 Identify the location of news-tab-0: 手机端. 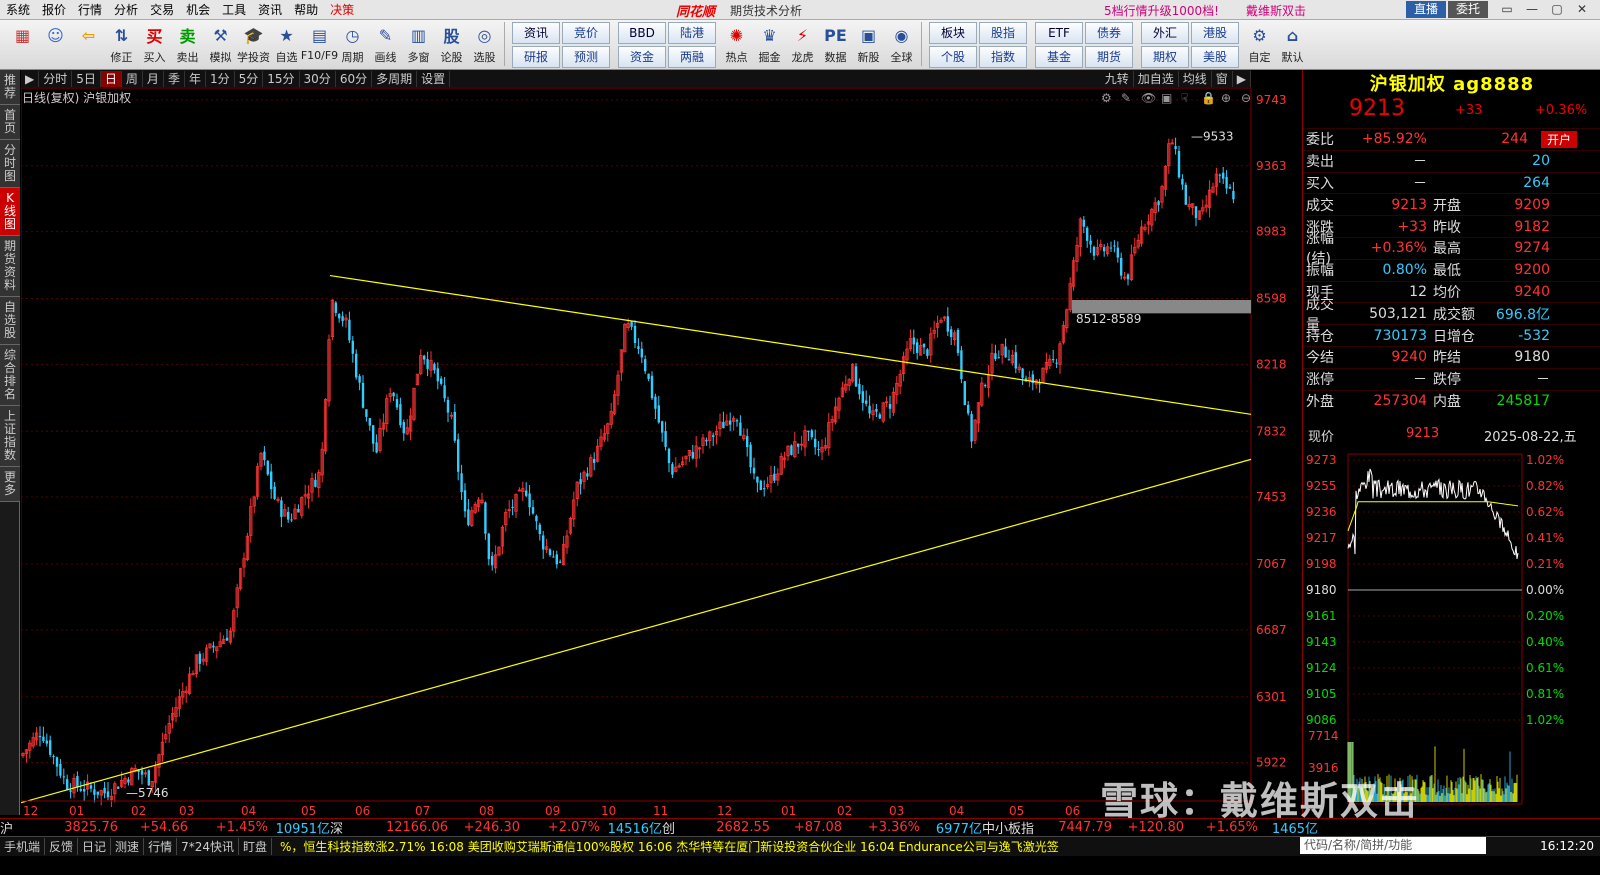
(23, 846).